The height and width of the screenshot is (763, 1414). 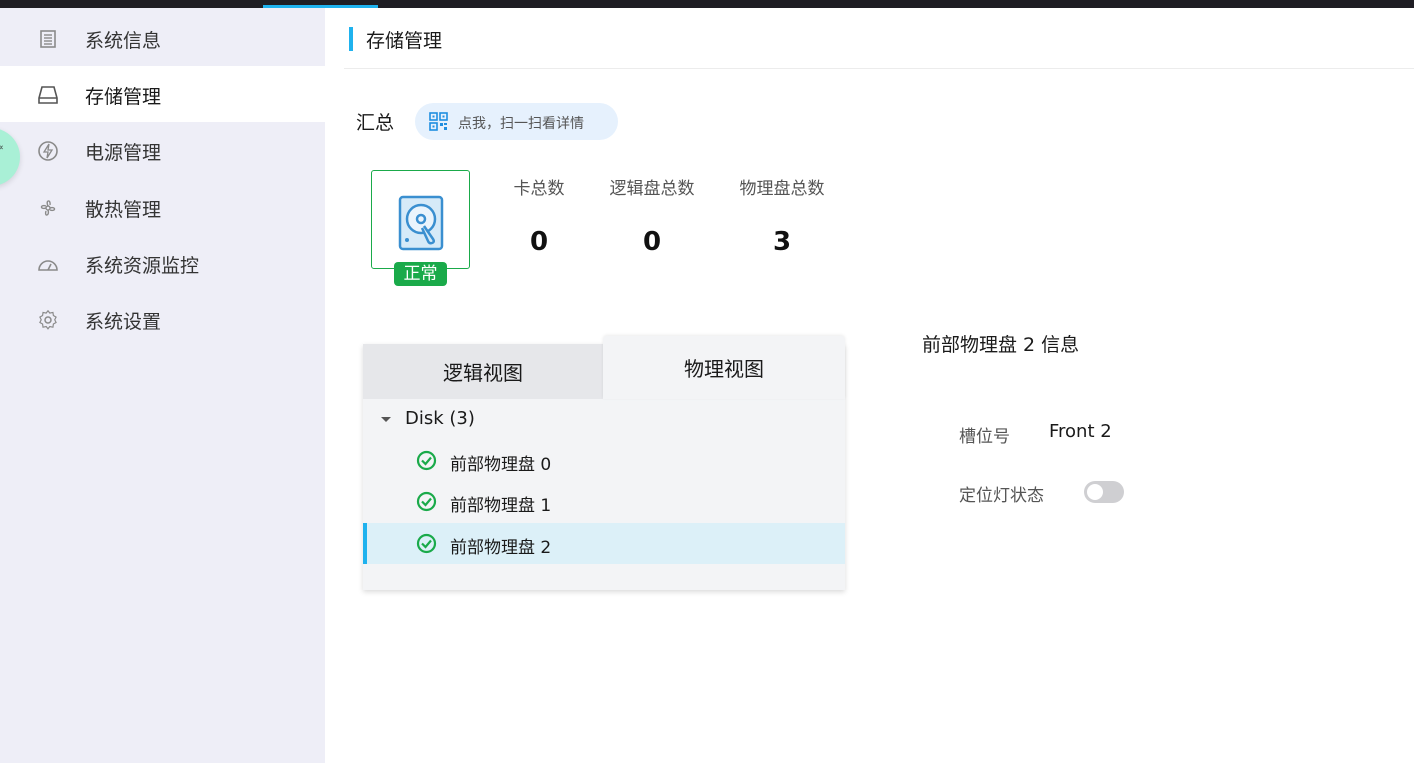 I want to click on stat-label: 物理盘总数, so click(x=782, y=189).